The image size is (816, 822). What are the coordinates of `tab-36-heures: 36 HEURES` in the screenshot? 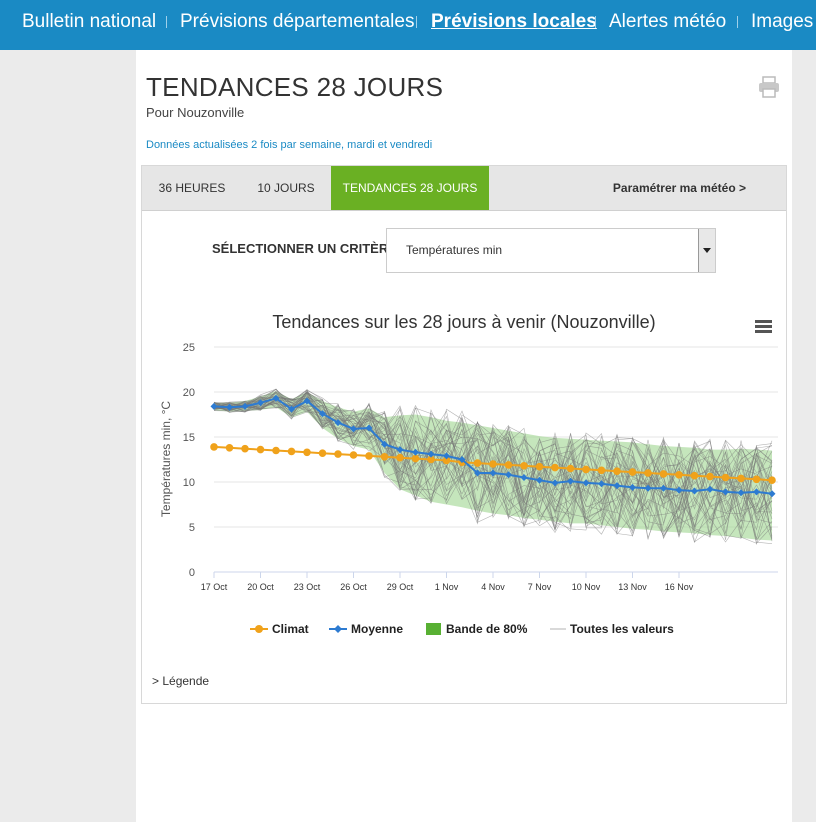 It's located at (192, 188).